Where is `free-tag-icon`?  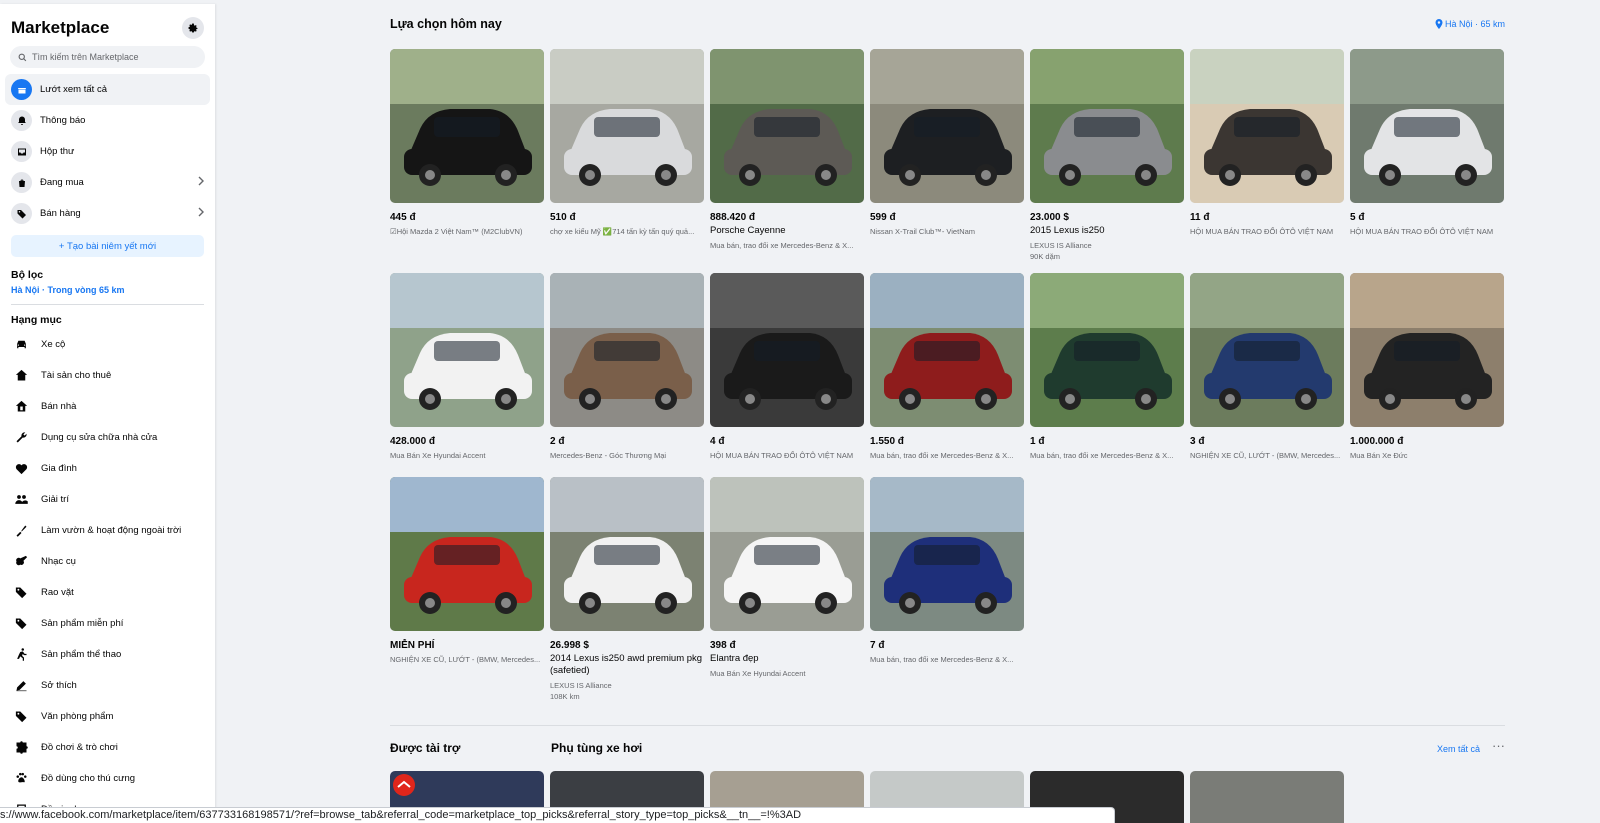
free-tag-icon is located at coordinates (21, 623).